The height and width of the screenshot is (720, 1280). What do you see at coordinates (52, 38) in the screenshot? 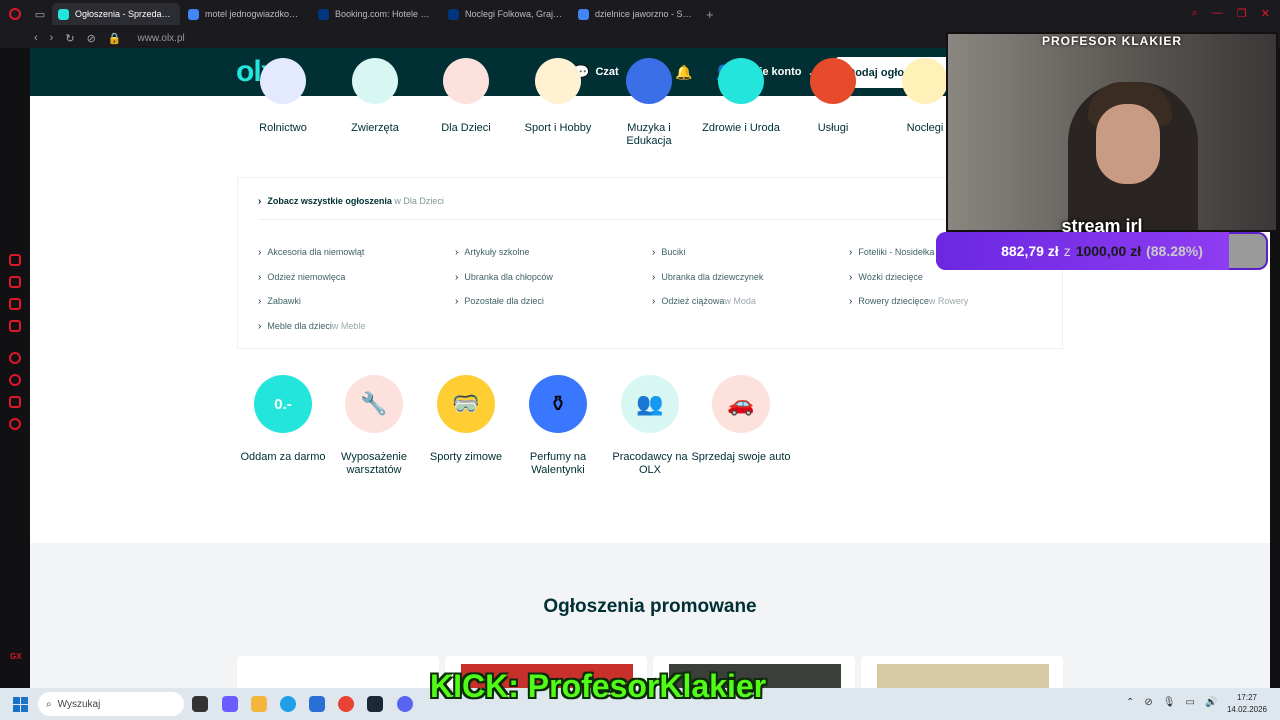
I see `forward-icon: ›` at bounding box center [52, 38].